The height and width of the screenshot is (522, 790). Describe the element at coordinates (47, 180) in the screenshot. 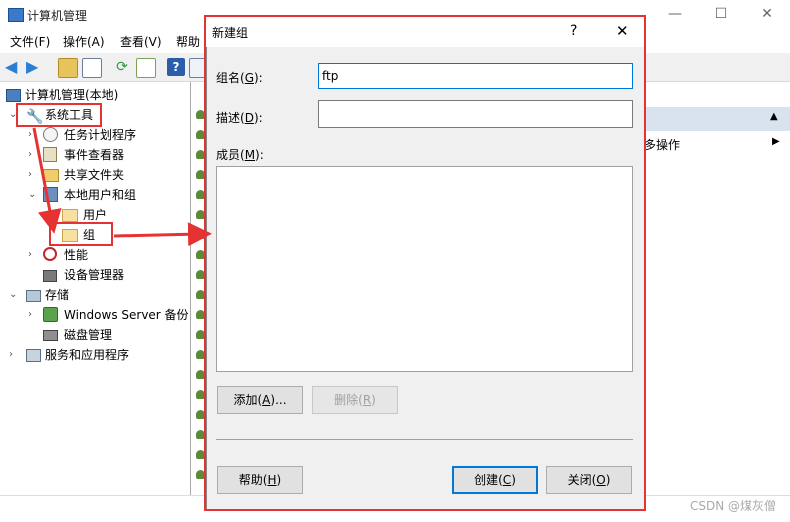

I see `arrow-to-groups` at that location.